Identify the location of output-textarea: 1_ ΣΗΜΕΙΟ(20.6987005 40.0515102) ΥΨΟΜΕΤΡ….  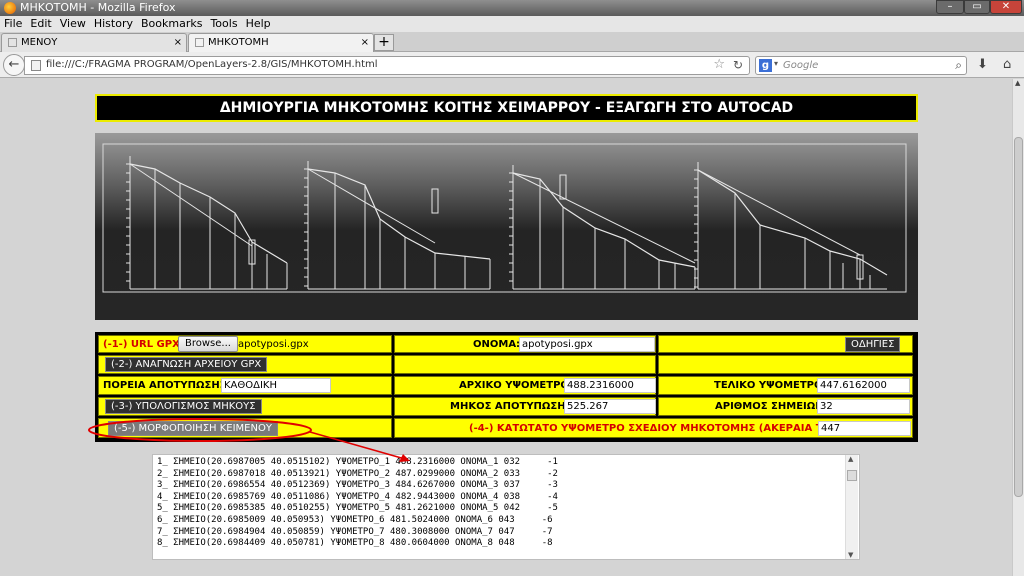
(506, 507).